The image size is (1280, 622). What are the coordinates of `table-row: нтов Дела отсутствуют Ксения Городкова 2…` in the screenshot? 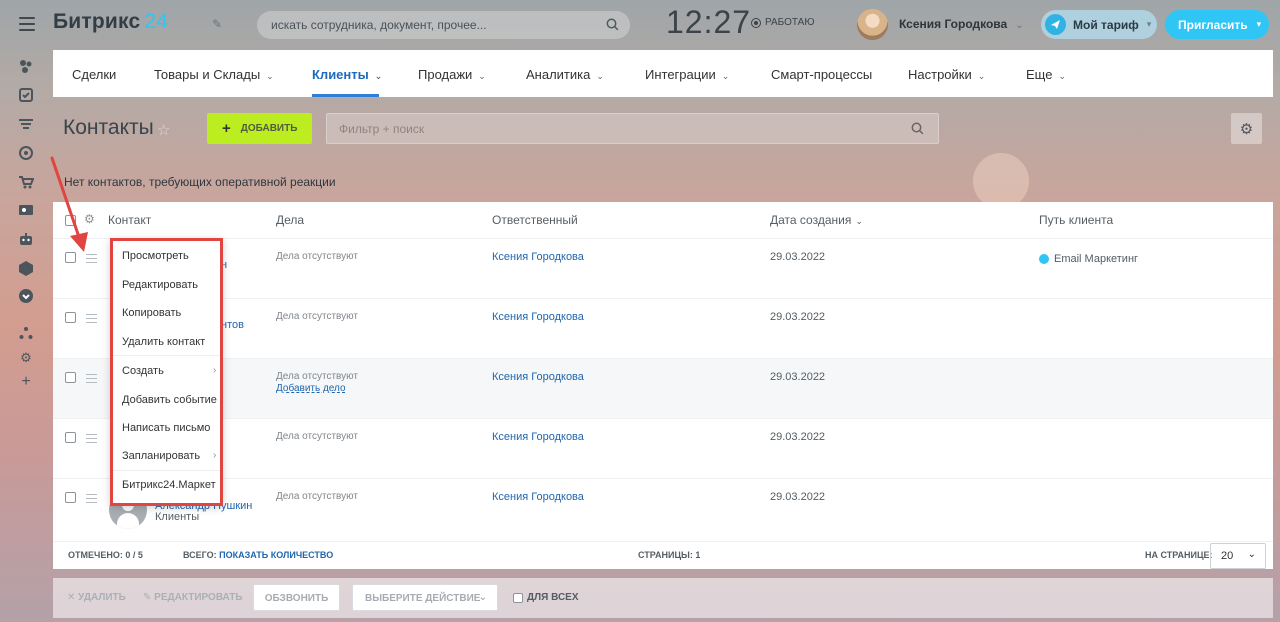 It's located at (663, 328).